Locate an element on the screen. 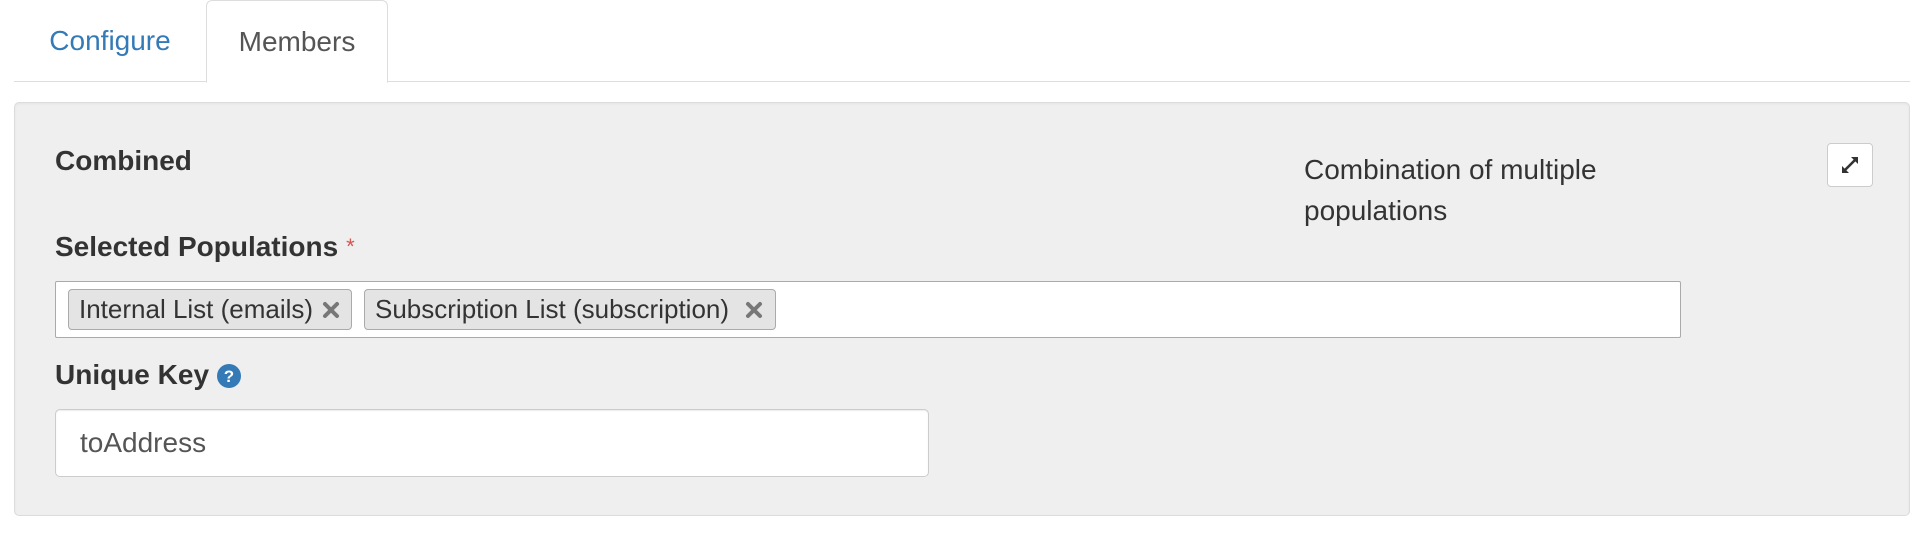  panel-title: Combined is located at coordinates (123, 160).